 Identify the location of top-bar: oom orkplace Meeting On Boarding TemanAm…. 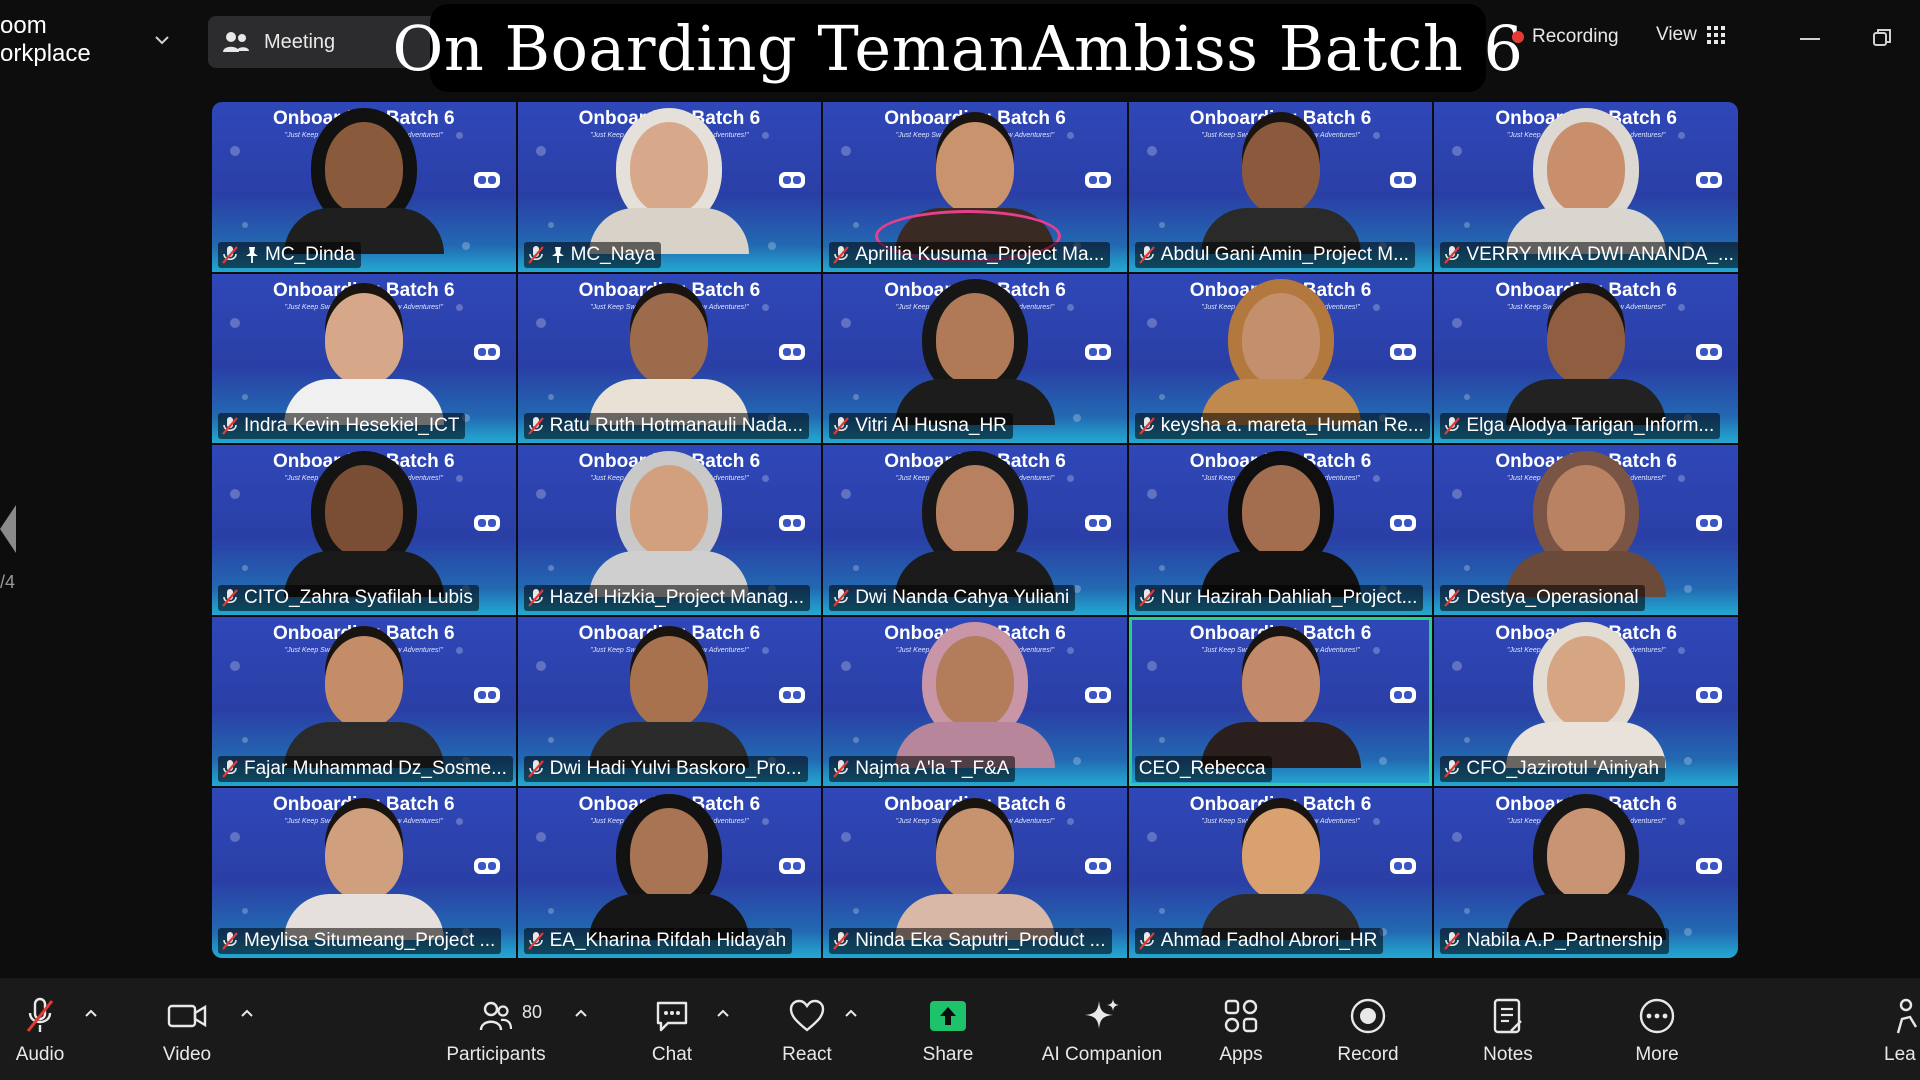
(960, 46).